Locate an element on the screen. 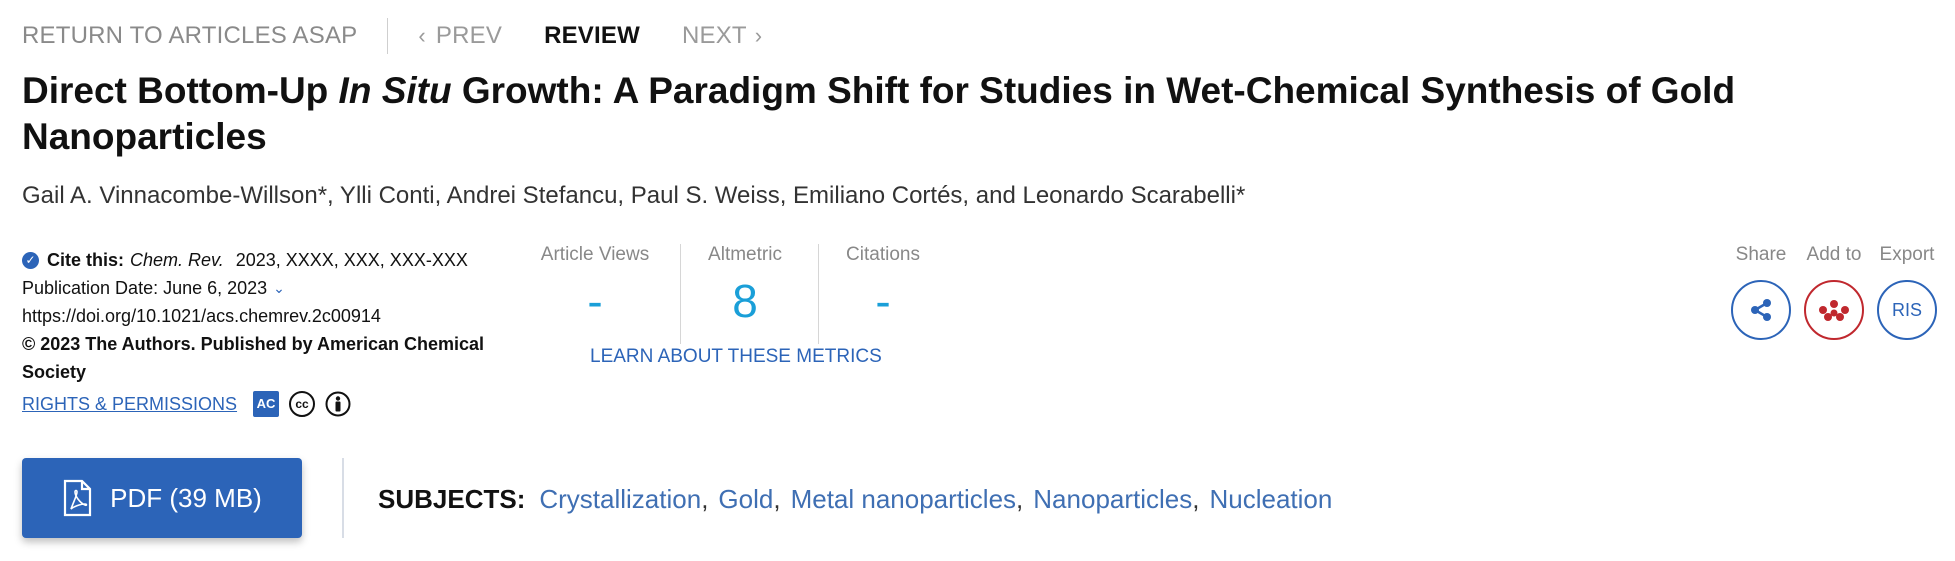 The width and height of the screenshot is (1955, 561). learn-metrics-link: LEARN ABOUT THESE METRICS is located at coordinates (736, 357).